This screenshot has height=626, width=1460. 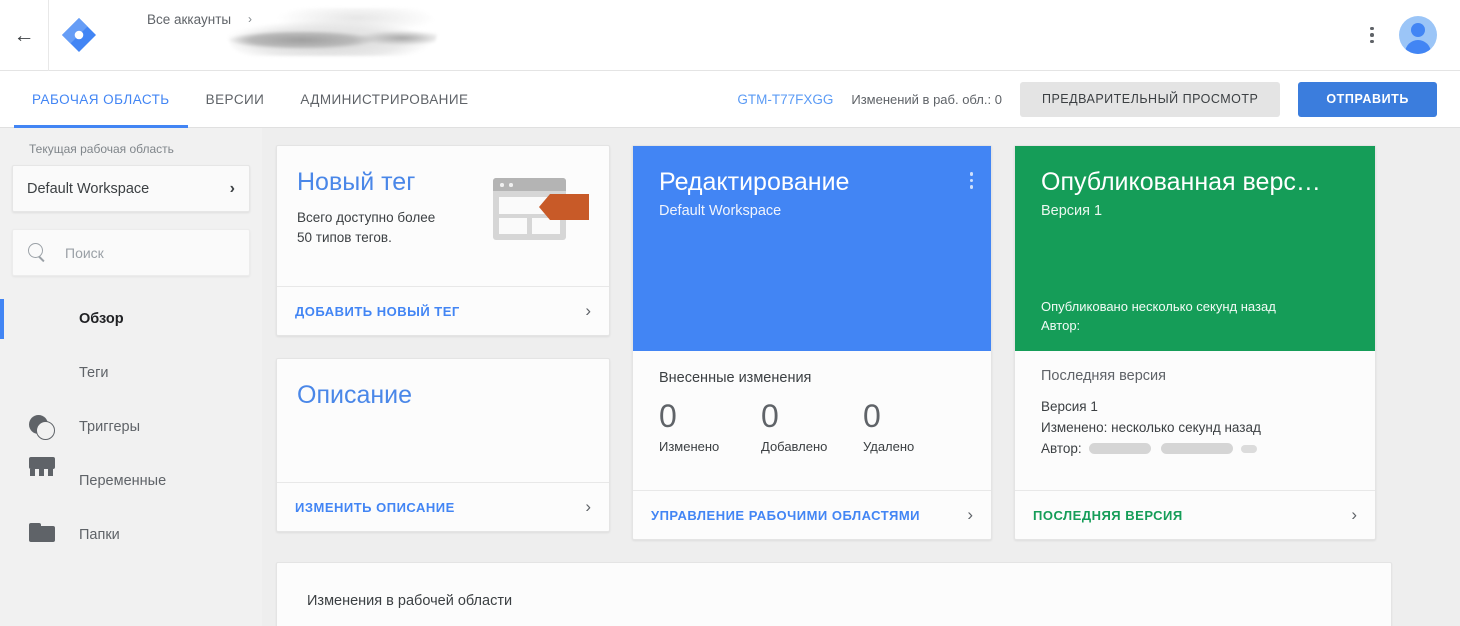 I want to click on top-header-bar: ← Все аккаунты ›, so click(x=730, y=35).